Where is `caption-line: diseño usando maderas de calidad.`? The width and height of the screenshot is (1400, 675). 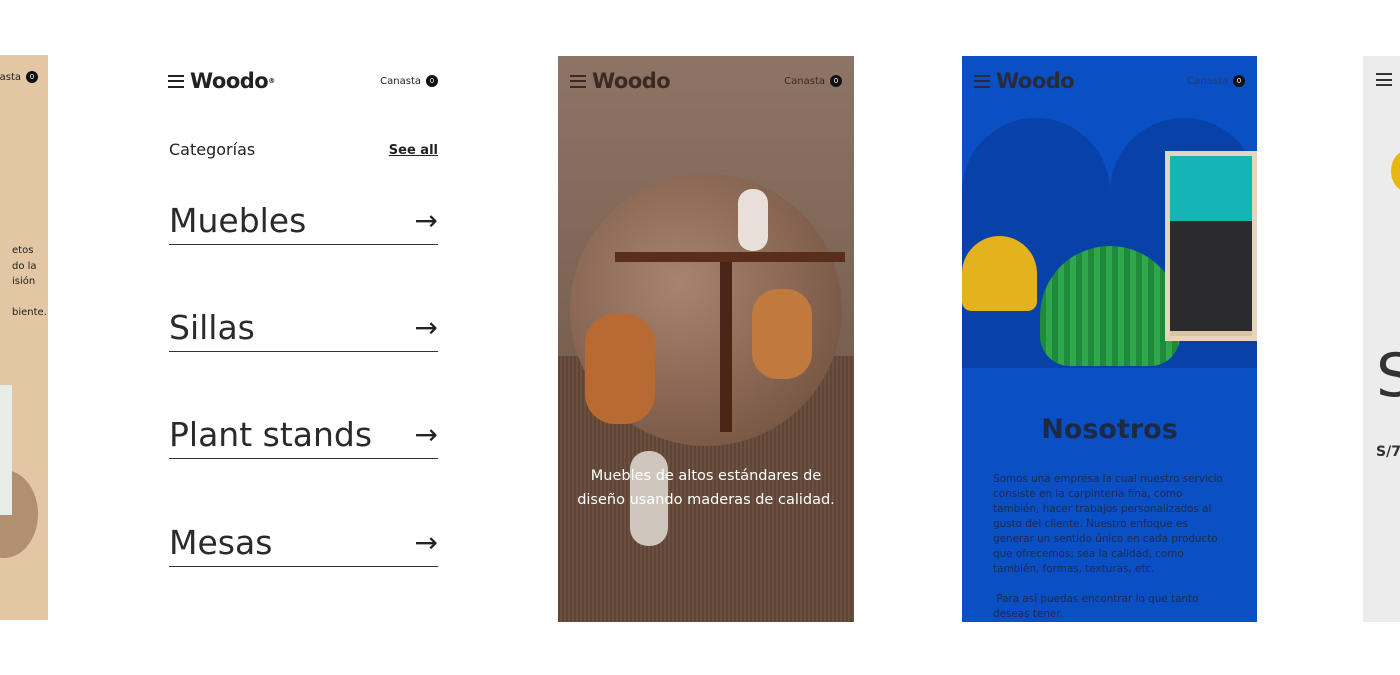 caption-line: diseño usando maderas de calidad. is located at coordinates (706, 500).